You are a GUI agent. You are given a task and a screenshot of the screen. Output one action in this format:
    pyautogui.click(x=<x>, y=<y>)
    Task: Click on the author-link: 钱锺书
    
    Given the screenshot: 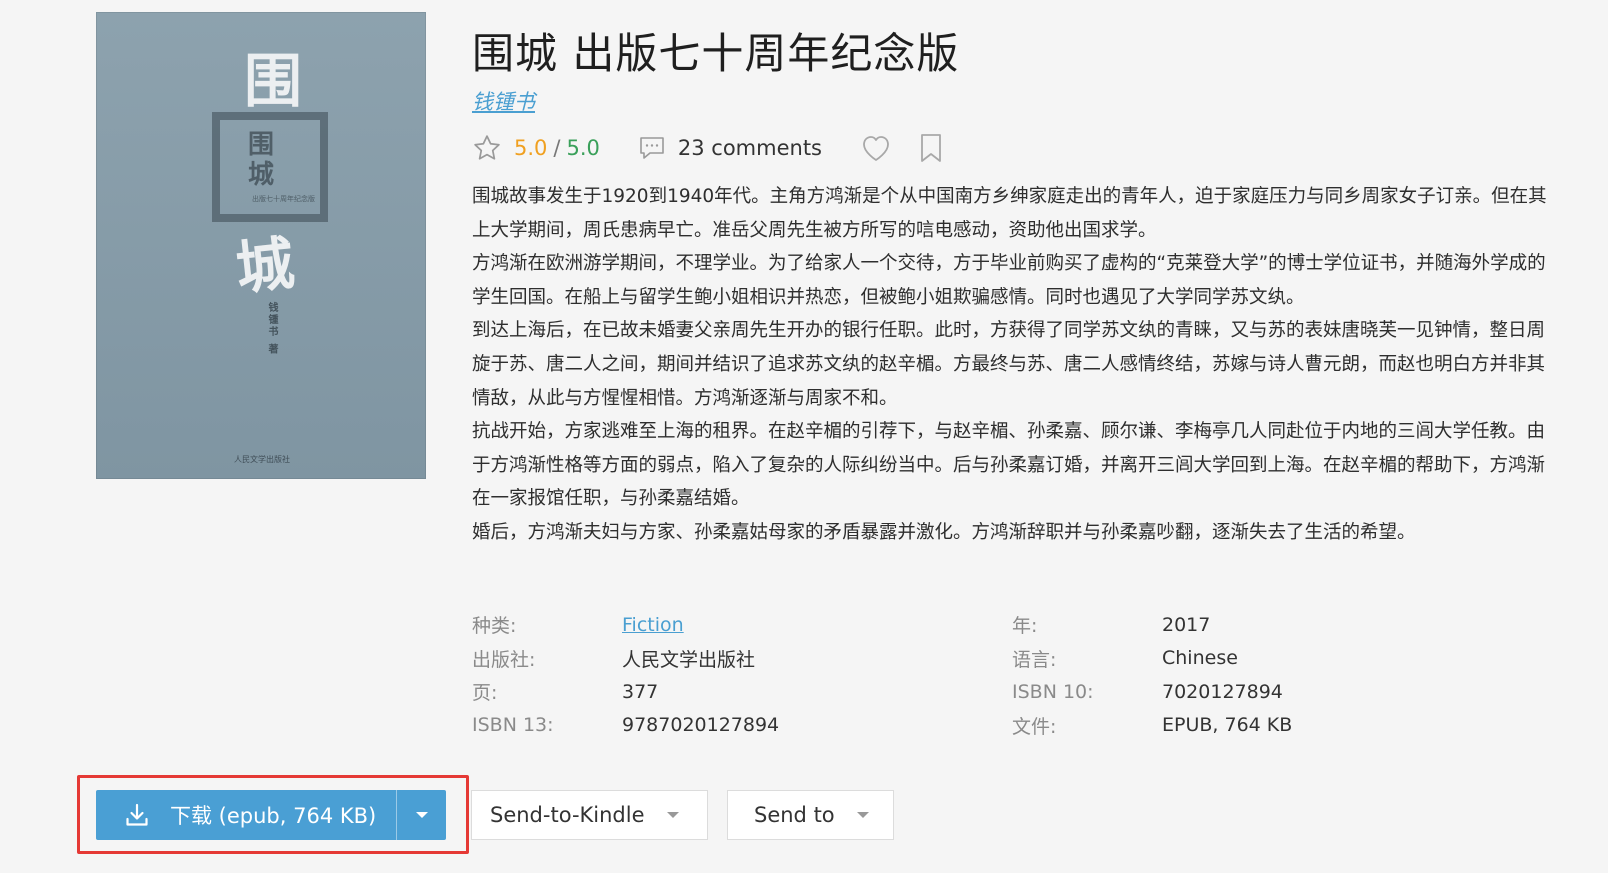 What is the action you would take?
    pyautogui.click(x=503, y=101)
    